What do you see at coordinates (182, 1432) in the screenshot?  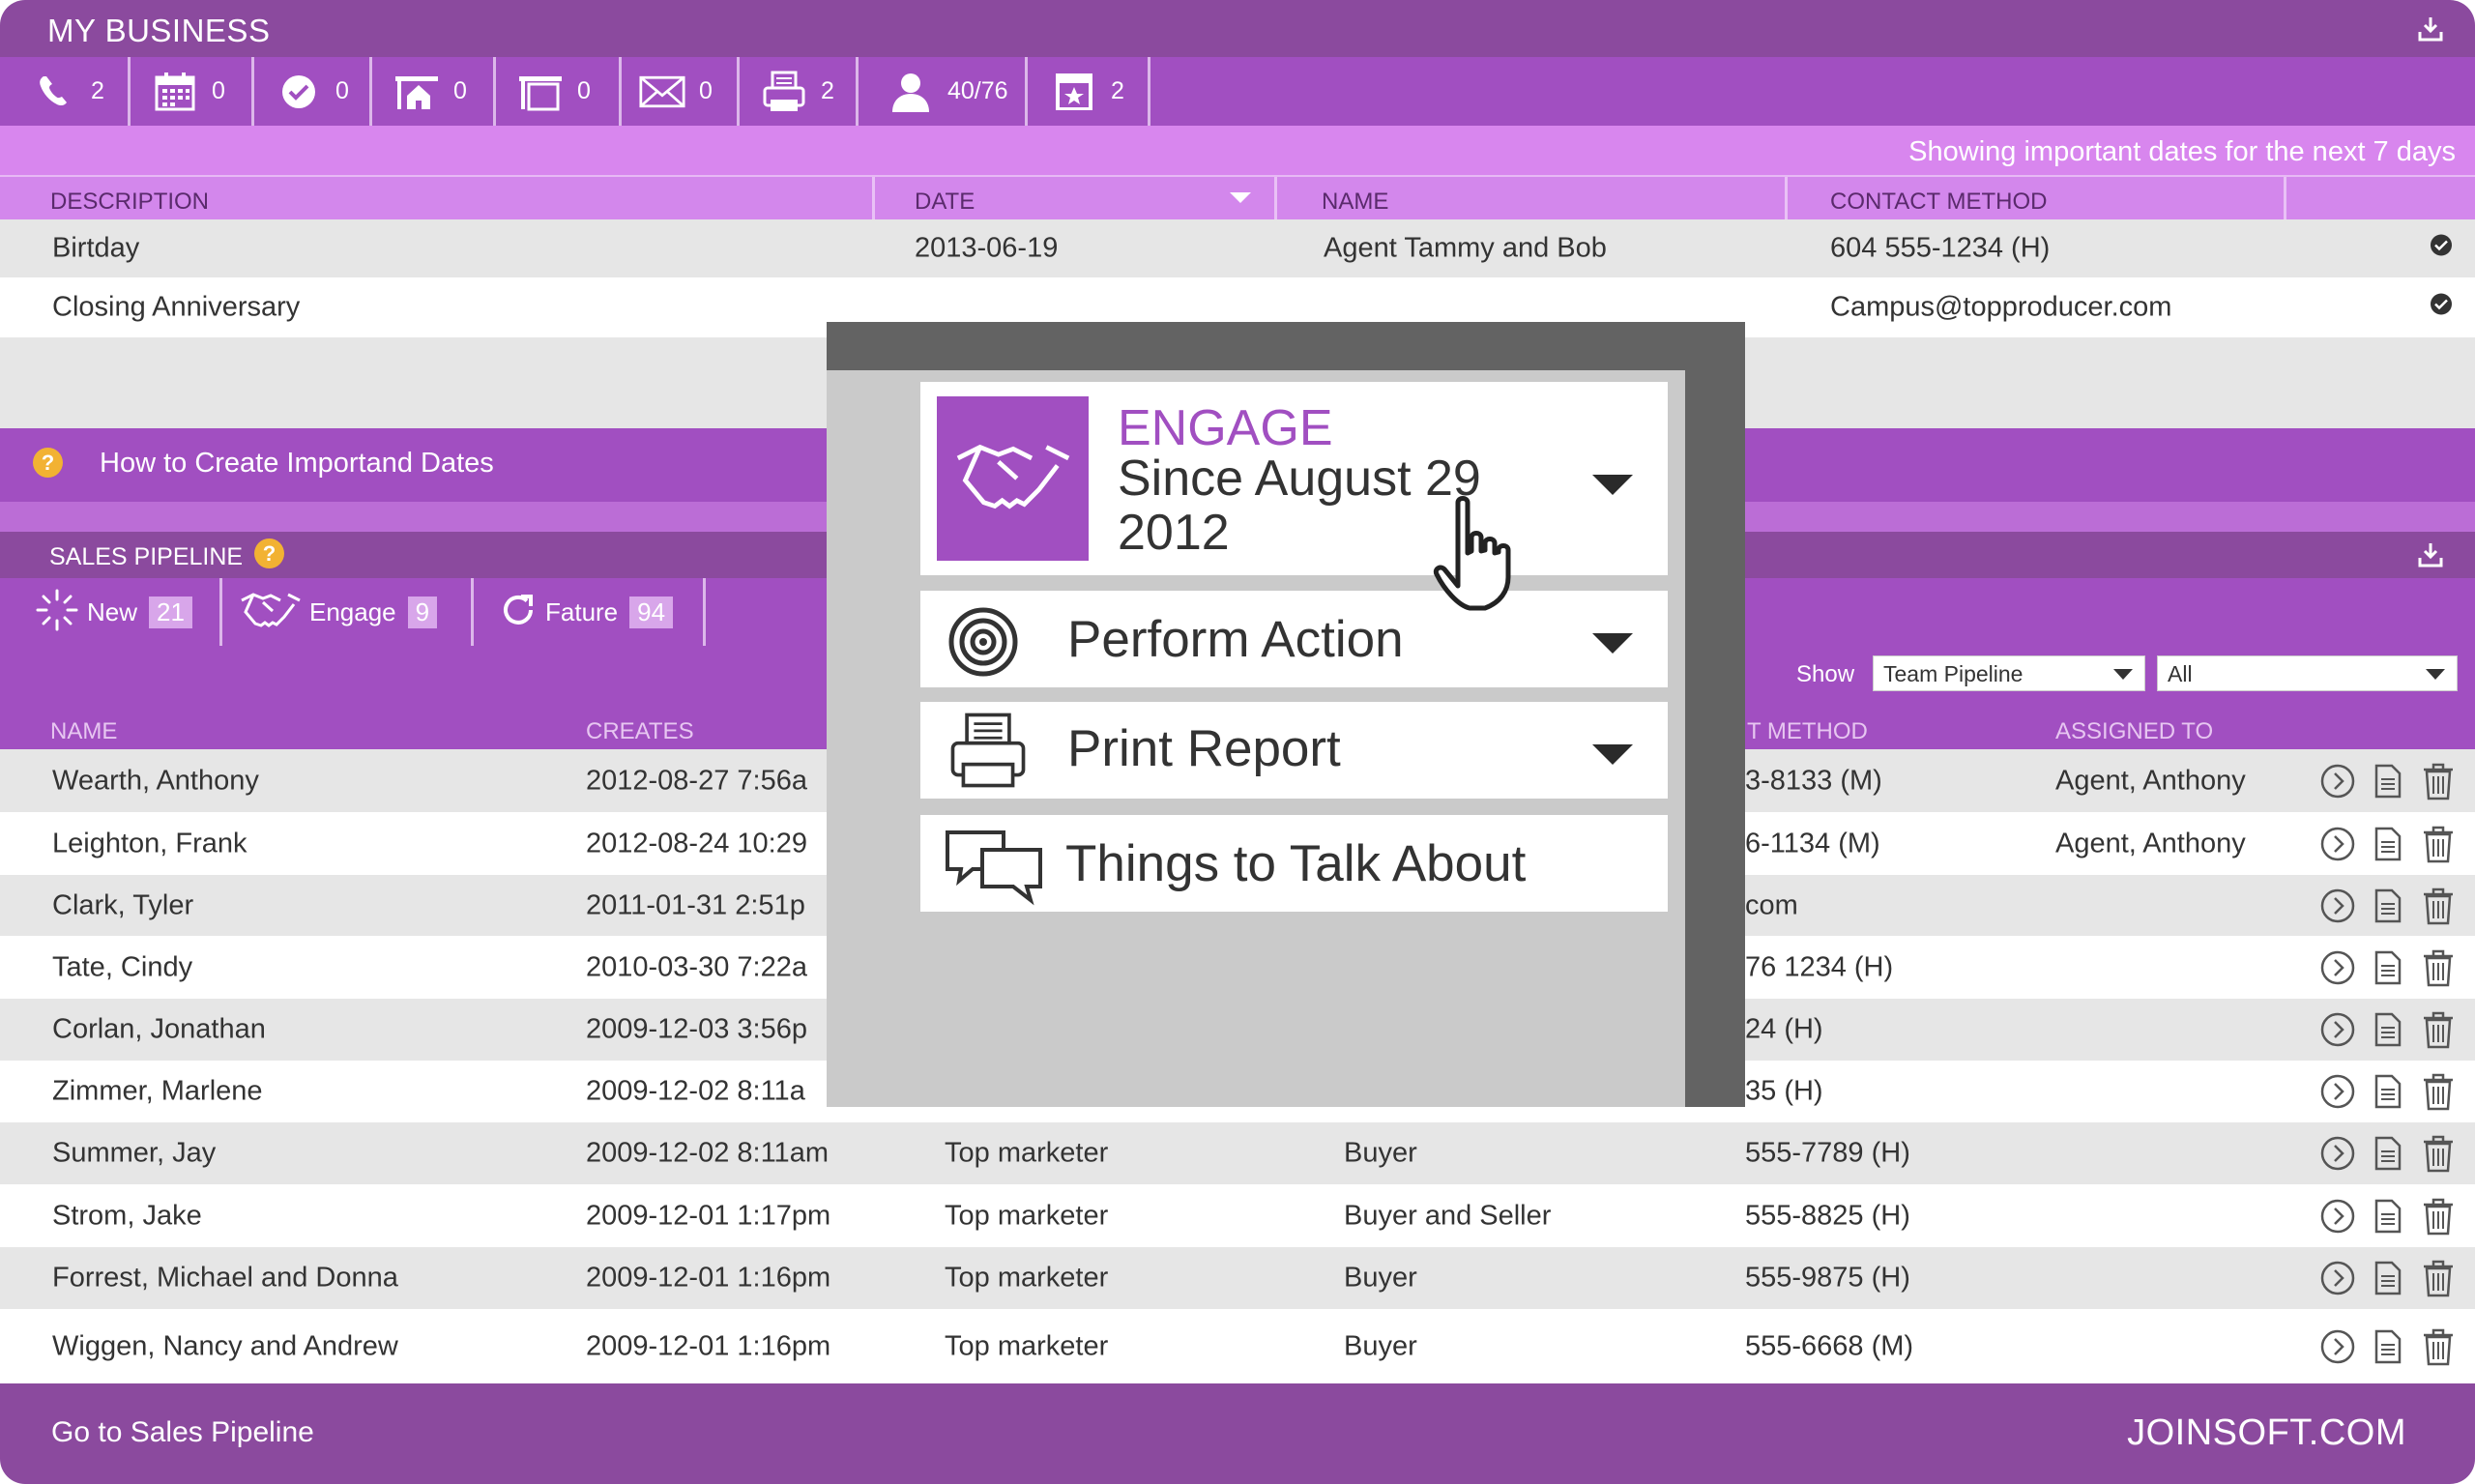 I see `go-to-sales-pipeline-link: Go to Sales Pipeline` at bounding box center [182, 1432].